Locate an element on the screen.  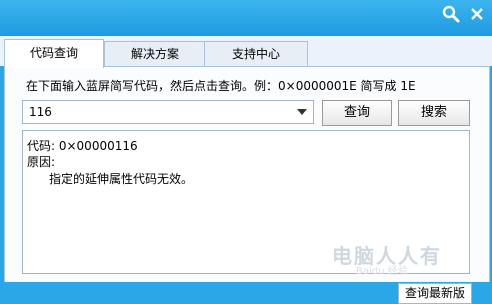
code-input: 116 is located at coordinates (168, 112).